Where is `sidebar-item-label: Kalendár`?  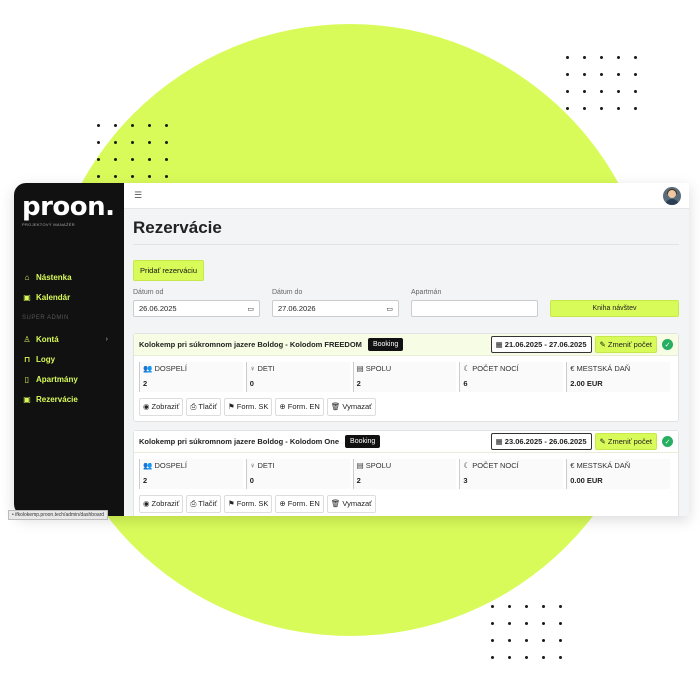
sidebar-item-label: Kalendár is located at coordinates (53, 297).